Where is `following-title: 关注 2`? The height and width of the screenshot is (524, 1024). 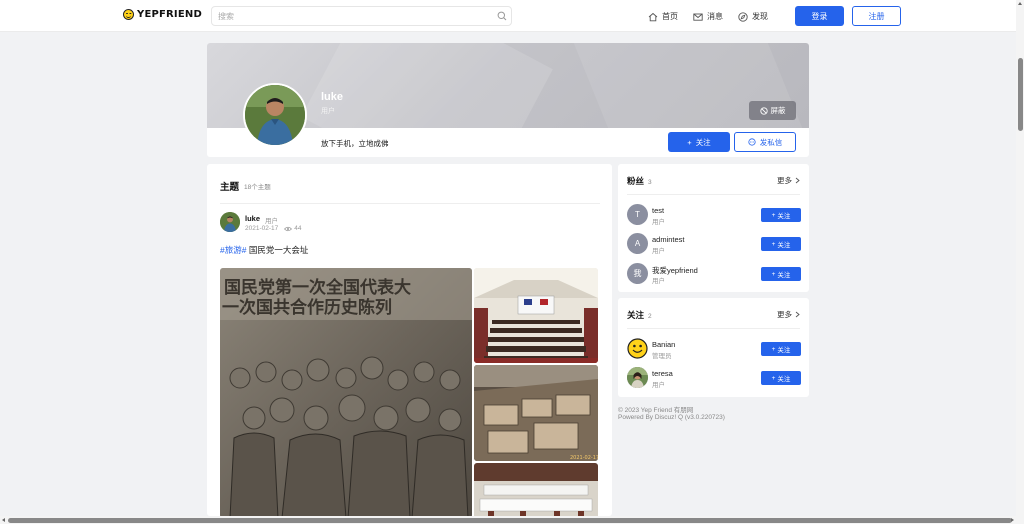 following-title: 关注 2 is located at coordinates (639, 315).